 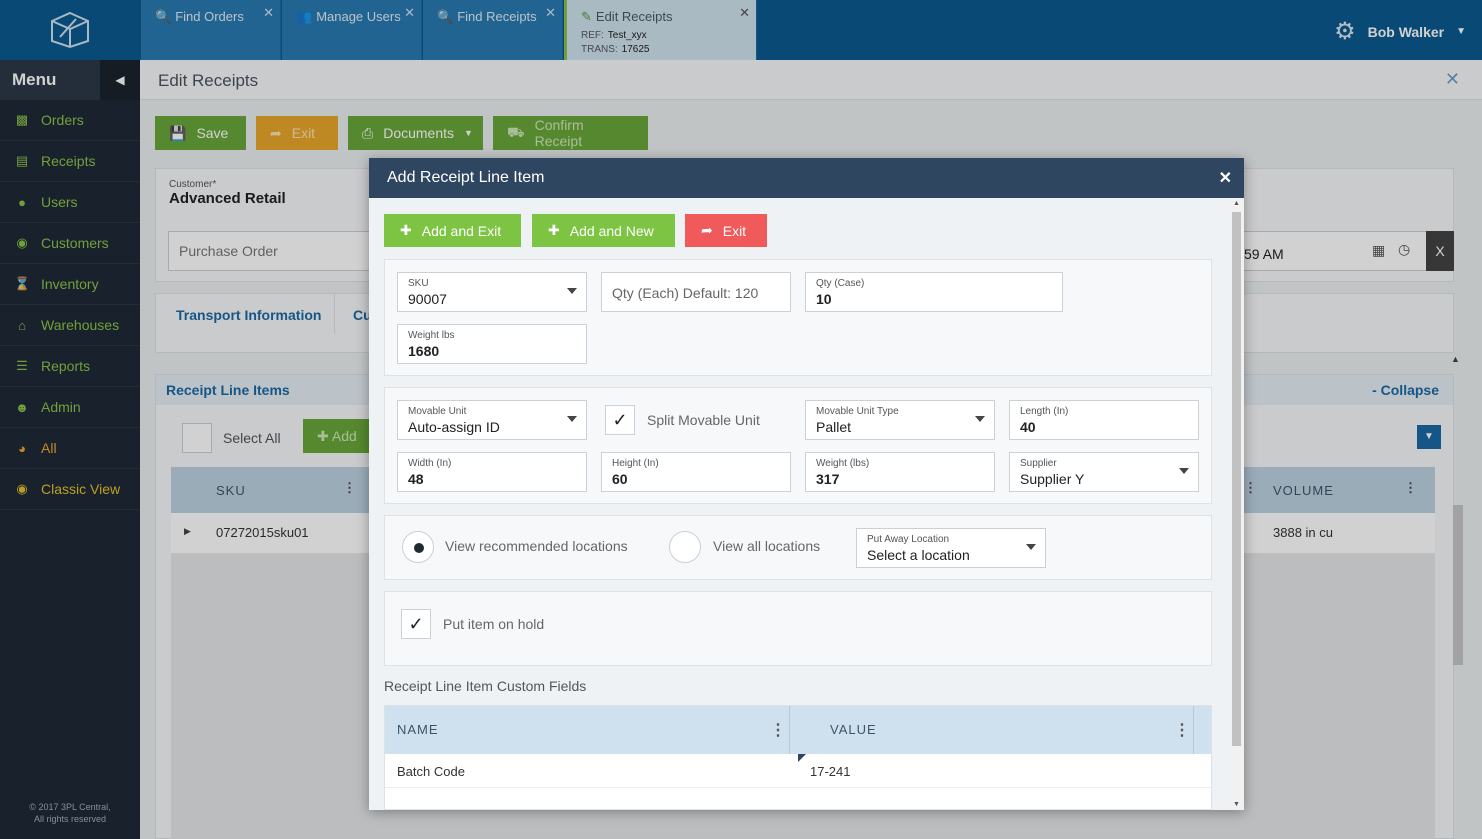 What do you see at coordinates (798, 771) in the screenshot?
I see `table-row: Batch Code 17-241` at bounding box center [798, 771].